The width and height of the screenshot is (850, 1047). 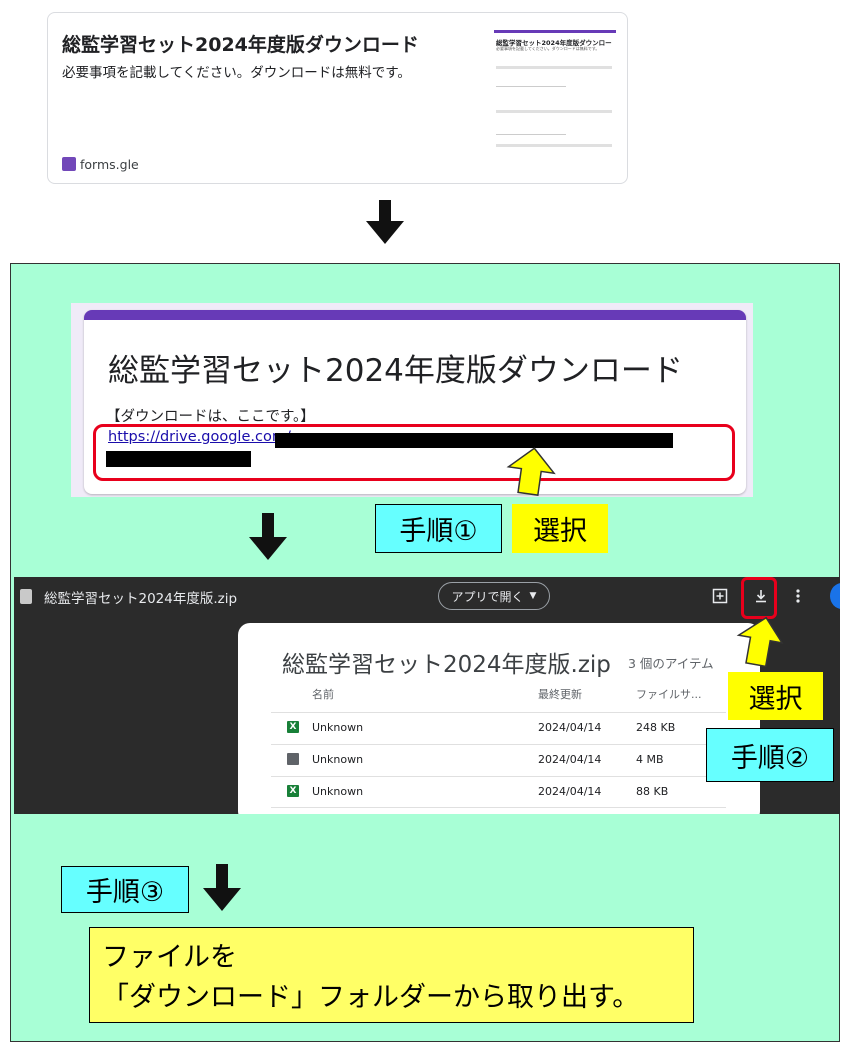 I want to click on preview-description: 必要事項を記載してください。ダウンロードは無料です。, so click(x=236, y=73).